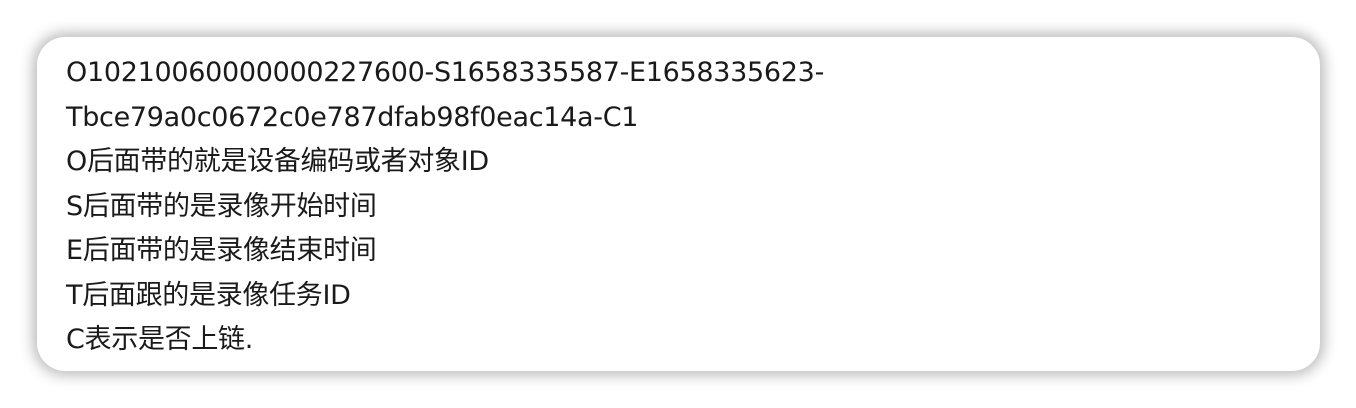 The image size is (1356, 408). Describe the element at coordinates (221, 250) in the screenshot. I see `text-line-e-desc: E后面带的是录像结束时间` at that location.